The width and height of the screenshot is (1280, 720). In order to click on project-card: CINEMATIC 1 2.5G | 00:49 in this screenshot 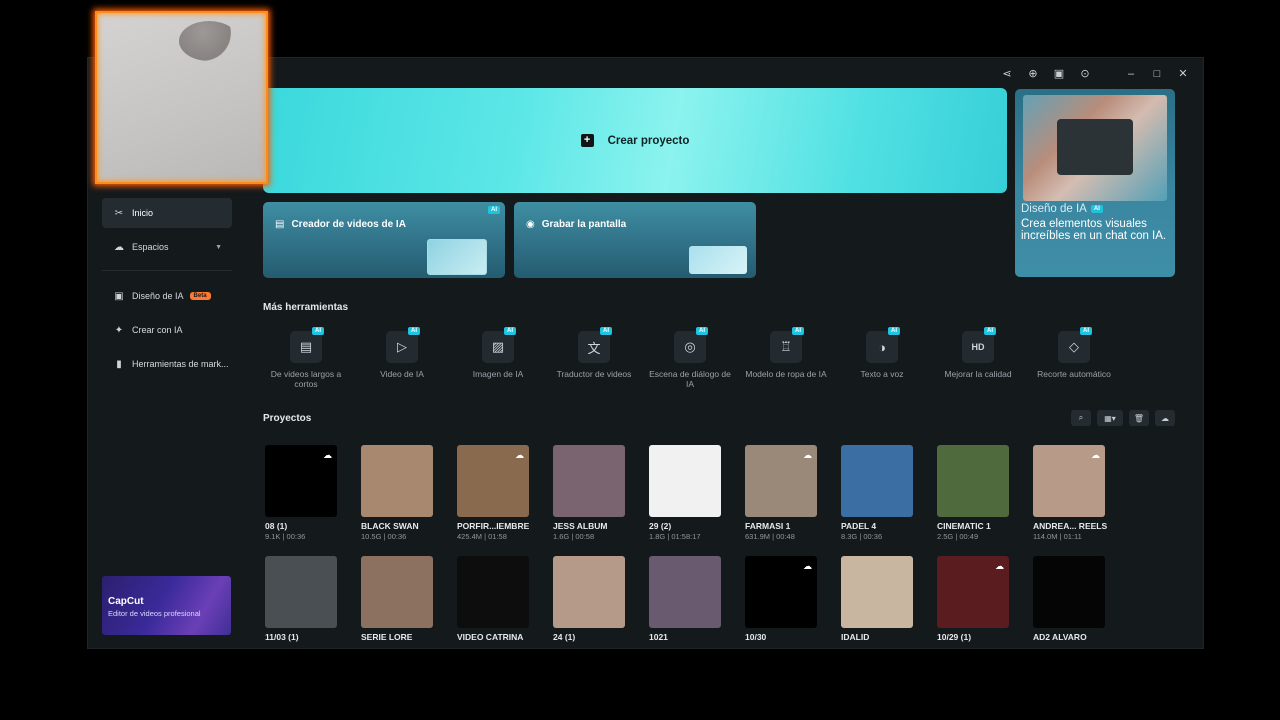, I will do `click(973, 495)`.